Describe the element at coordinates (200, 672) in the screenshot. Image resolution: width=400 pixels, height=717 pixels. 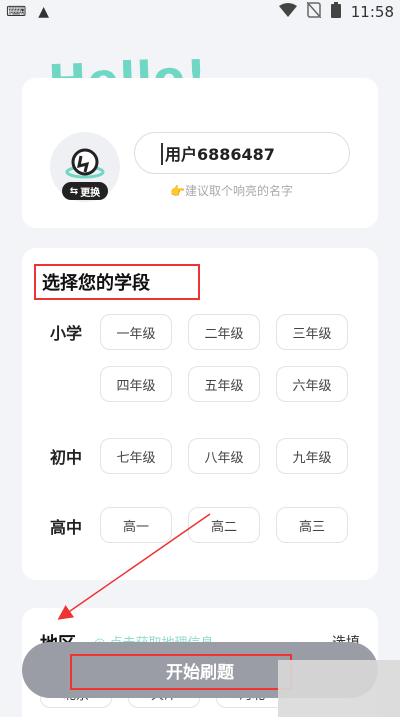
I see `start-practice-label: 开始刷题` at that location.